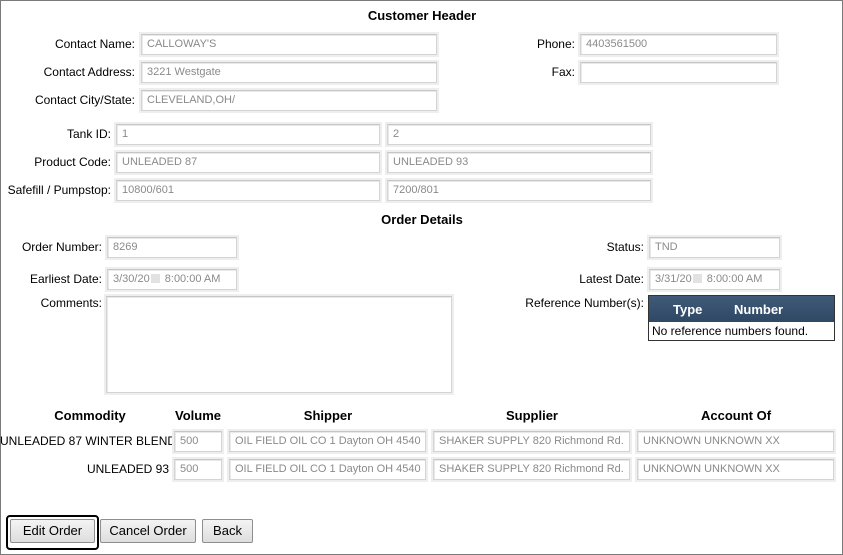  What do you see at coordinates (714, 247) in the screenshot?
I see `status-field: TND` at bounding box center [714, 247].